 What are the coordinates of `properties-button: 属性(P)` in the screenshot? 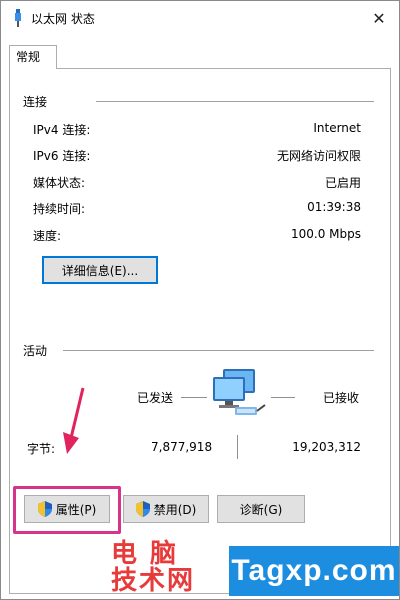 It's located at (67, 509).